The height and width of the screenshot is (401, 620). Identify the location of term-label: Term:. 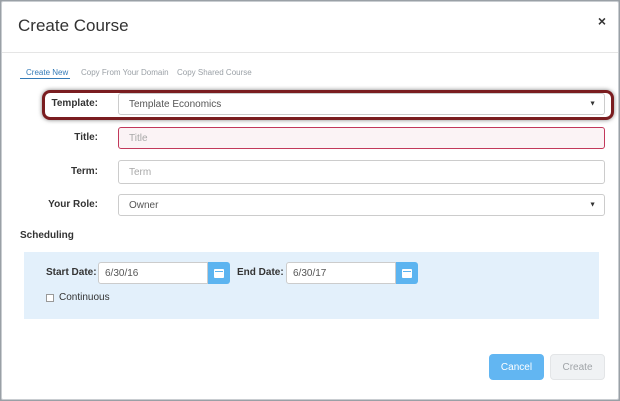
(84, 171).